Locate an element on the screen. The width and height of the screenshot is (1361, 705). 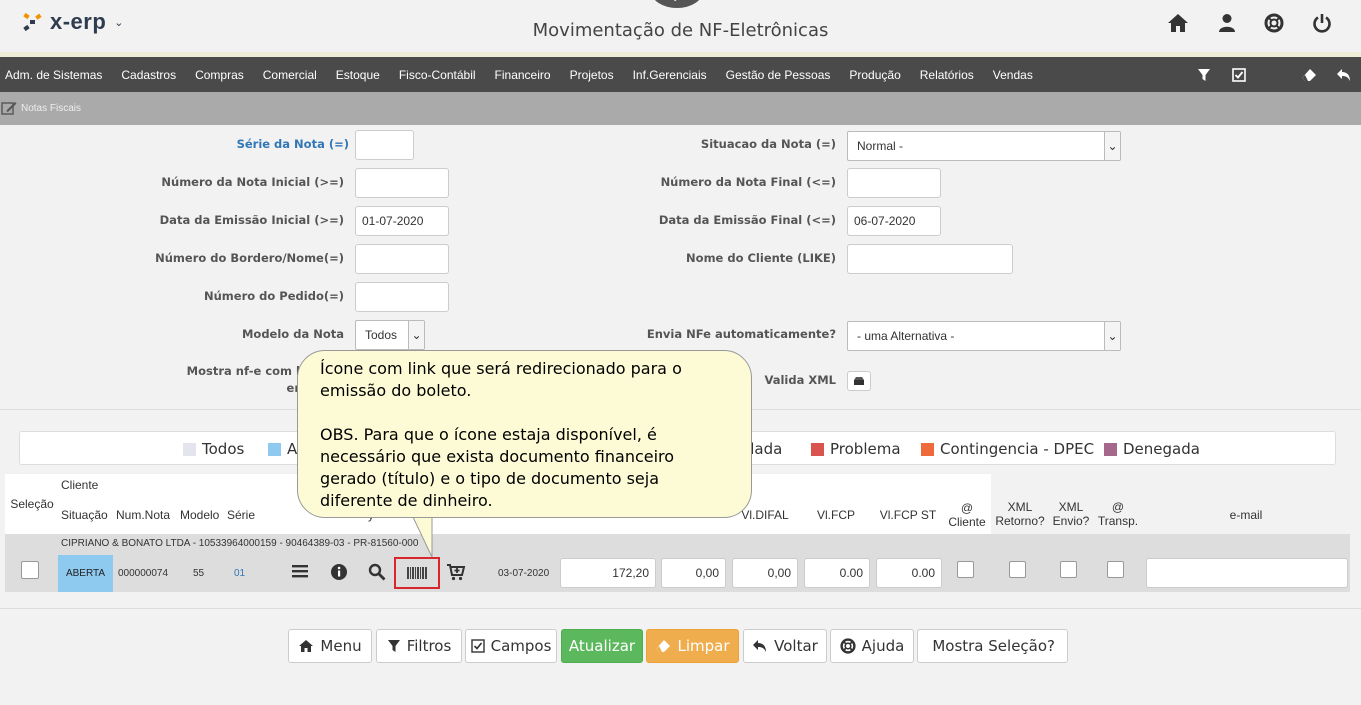
valida-xml-button is located at coordinates (859, 381).